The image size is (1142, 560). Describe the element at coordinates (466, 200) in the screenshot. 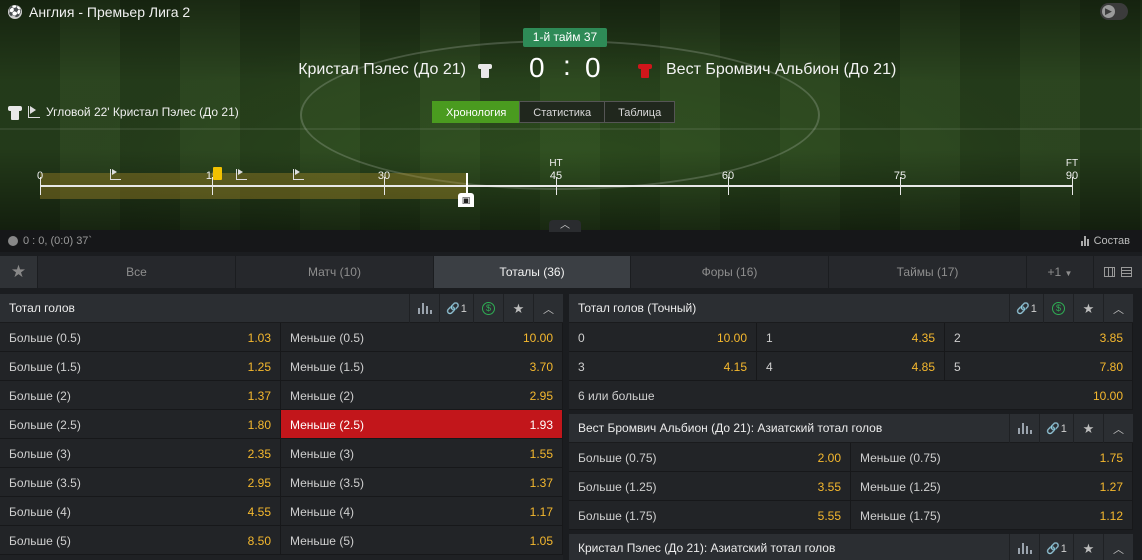

I see `stadium-icon: ▣` at that location.